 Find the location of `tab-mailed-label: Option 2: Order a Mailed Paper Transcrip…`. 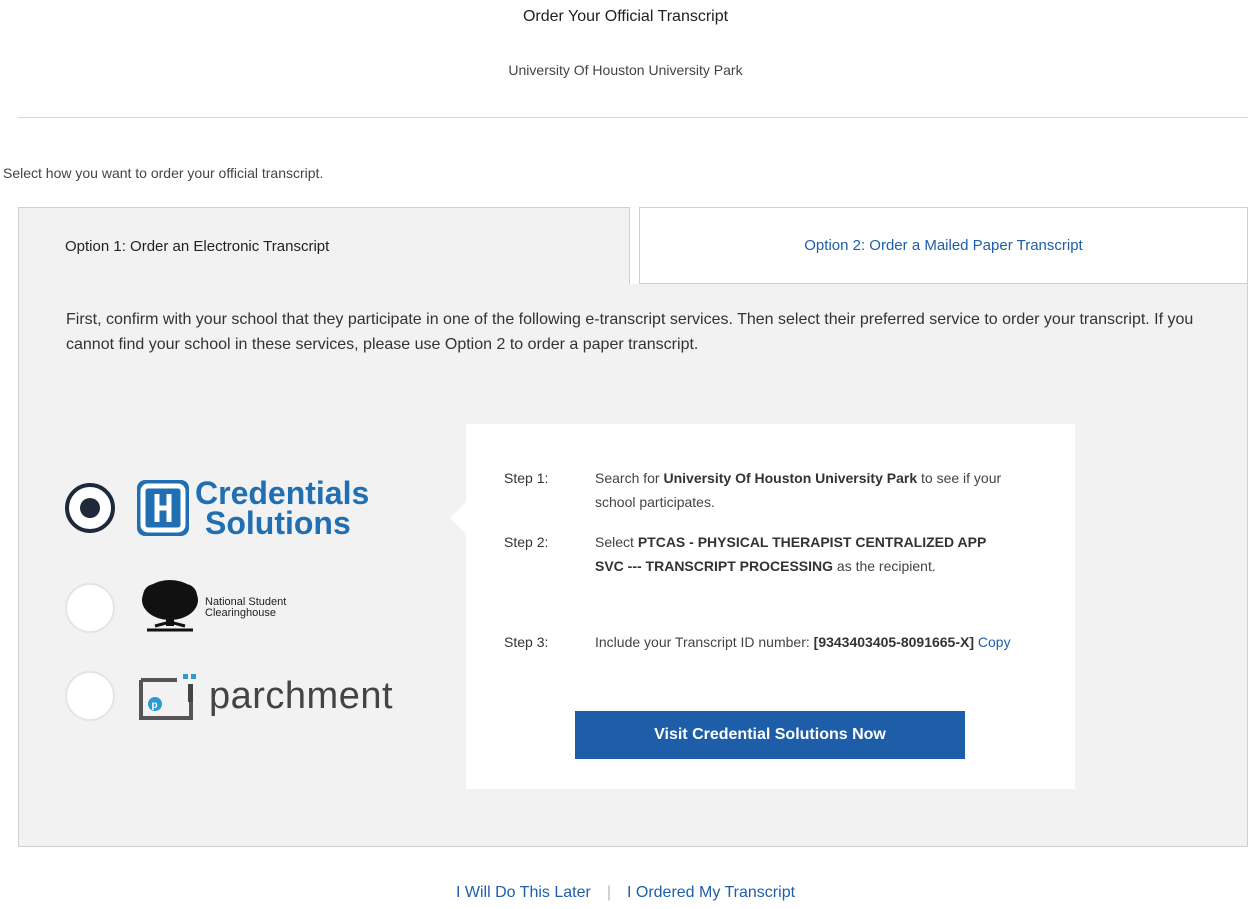

tab-mailed-label: Option 2: Order a Mailed Paper Transcrip… is located at coordinates (943, 245).